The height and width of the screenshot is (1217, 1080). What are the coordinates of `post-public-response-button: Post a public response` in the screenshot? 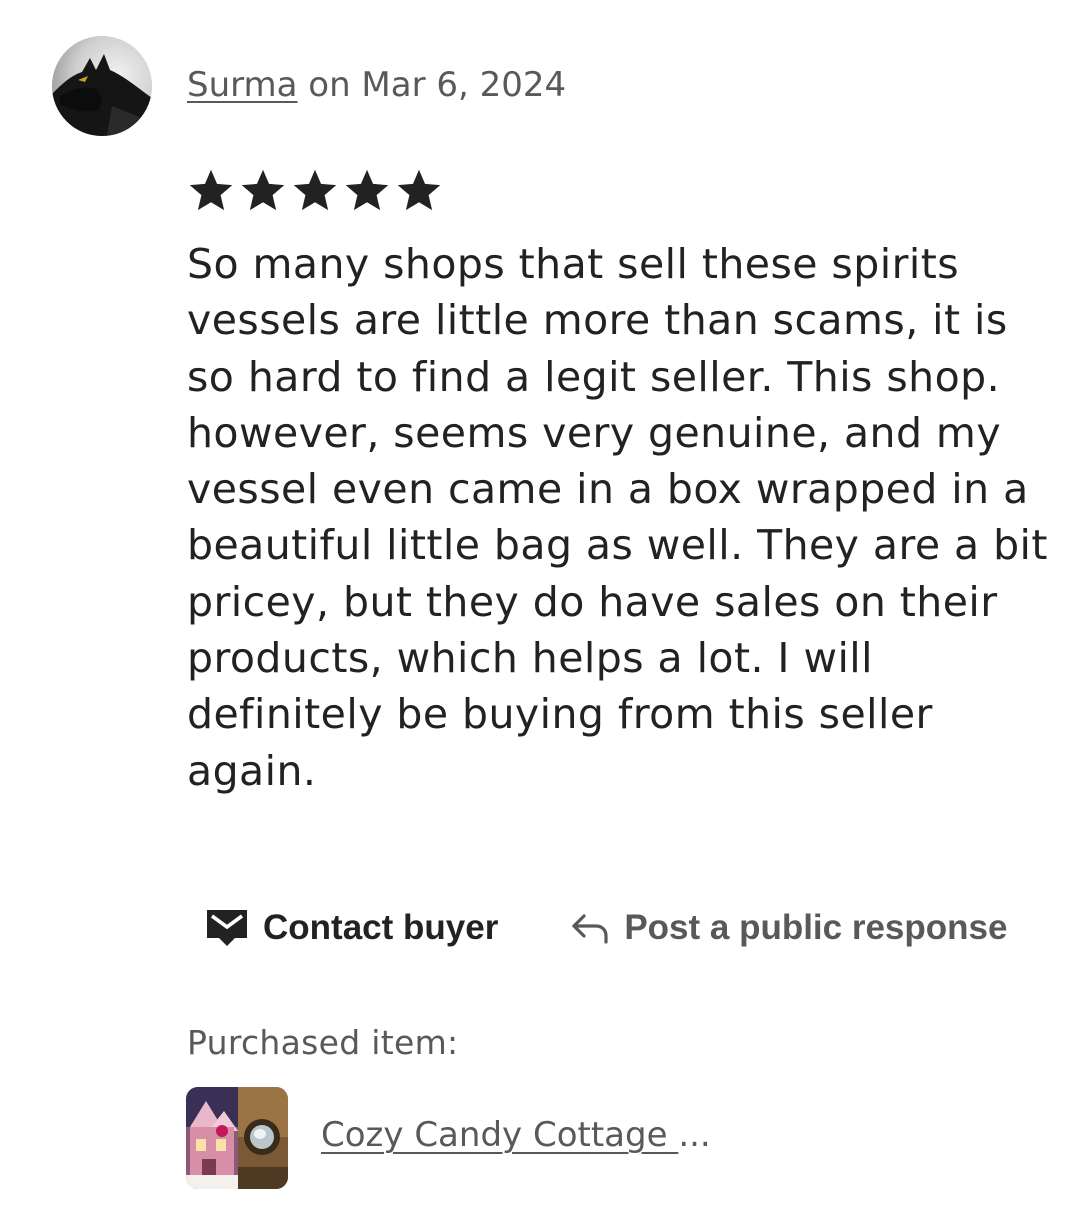 It's located at (788, 928).